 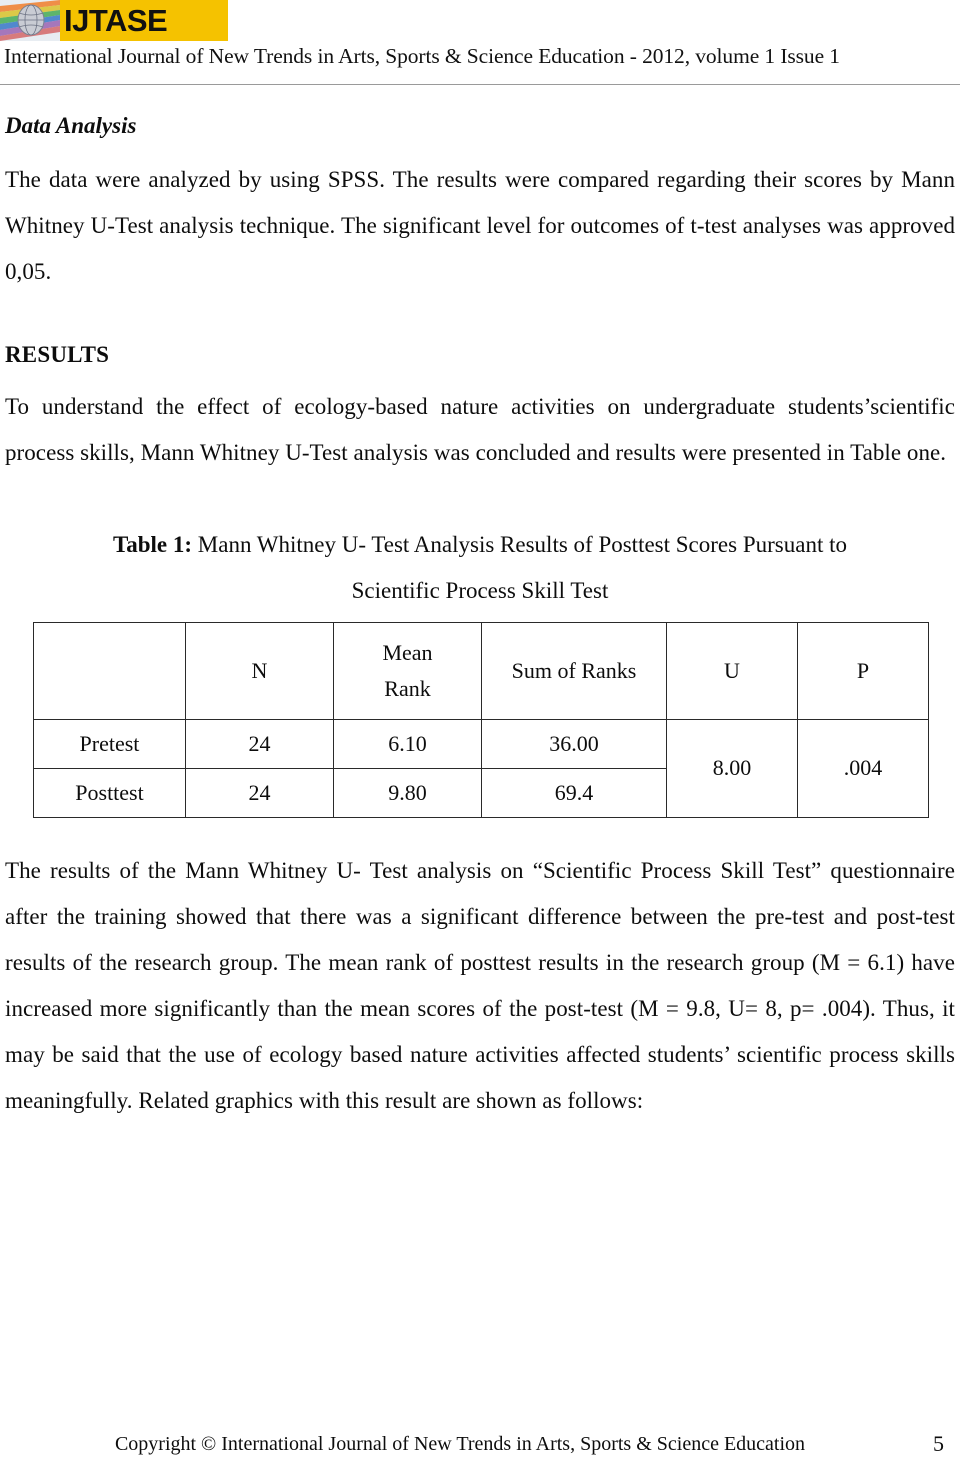 What do you see at coordinates (574, 670) in the screenshot?
I see `header-sum-of-ranks: Sum of Ranks` at bounding box center [574, 670].